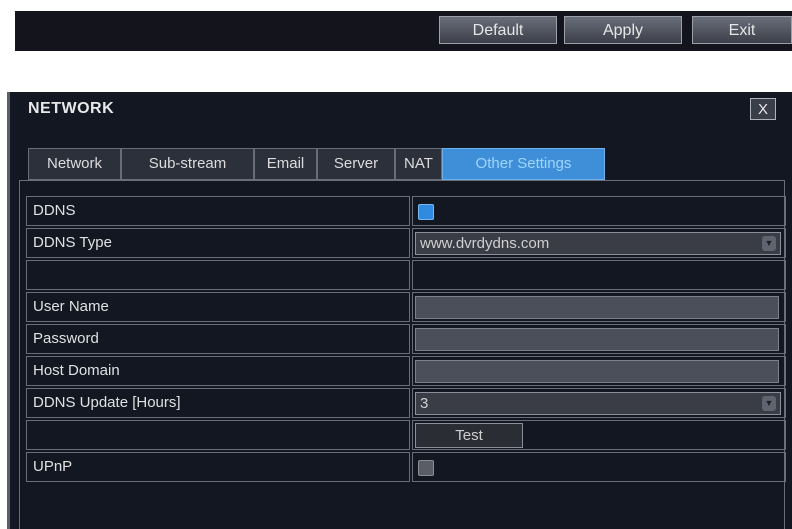 Image resolution: width=792 pixels, height=529 pixels. I want to click on top-toolbar: Default Apply Exit, so click(403, 31).